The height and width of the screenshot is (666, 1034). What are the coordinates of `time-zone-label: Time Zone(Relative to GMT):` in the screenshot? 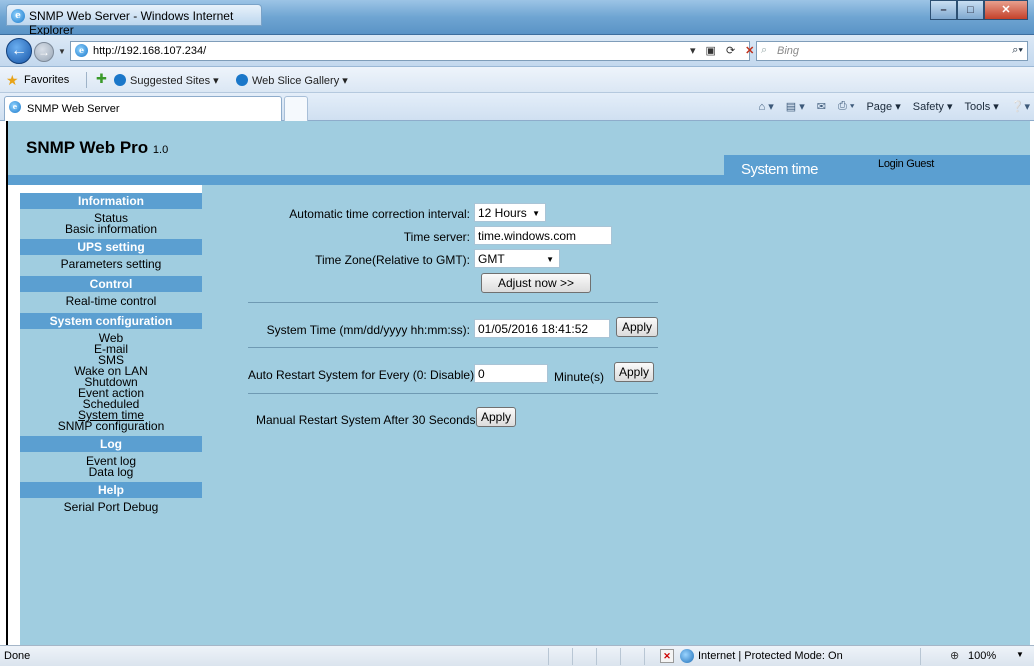 It's located at (392, 260).